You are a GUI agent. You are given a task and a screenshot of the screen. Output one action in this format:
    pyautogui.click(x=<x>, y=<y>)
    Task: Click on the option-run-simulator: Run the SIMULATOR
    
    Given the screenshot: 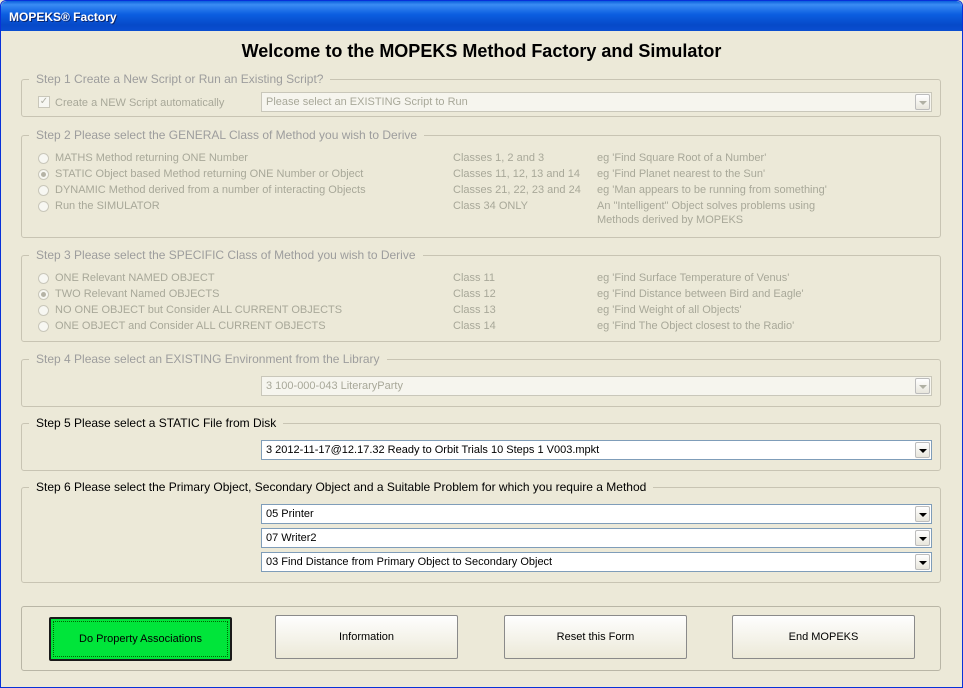 What is the action you would take?
    pyautogui.click(x=107, y=206)
    